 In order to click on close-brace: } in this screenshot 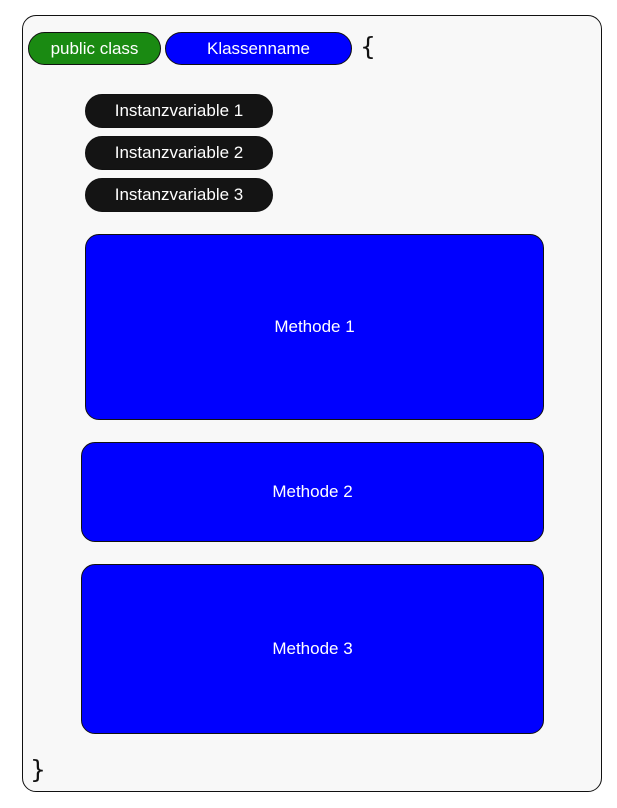, I will do `click(38, 769)`.